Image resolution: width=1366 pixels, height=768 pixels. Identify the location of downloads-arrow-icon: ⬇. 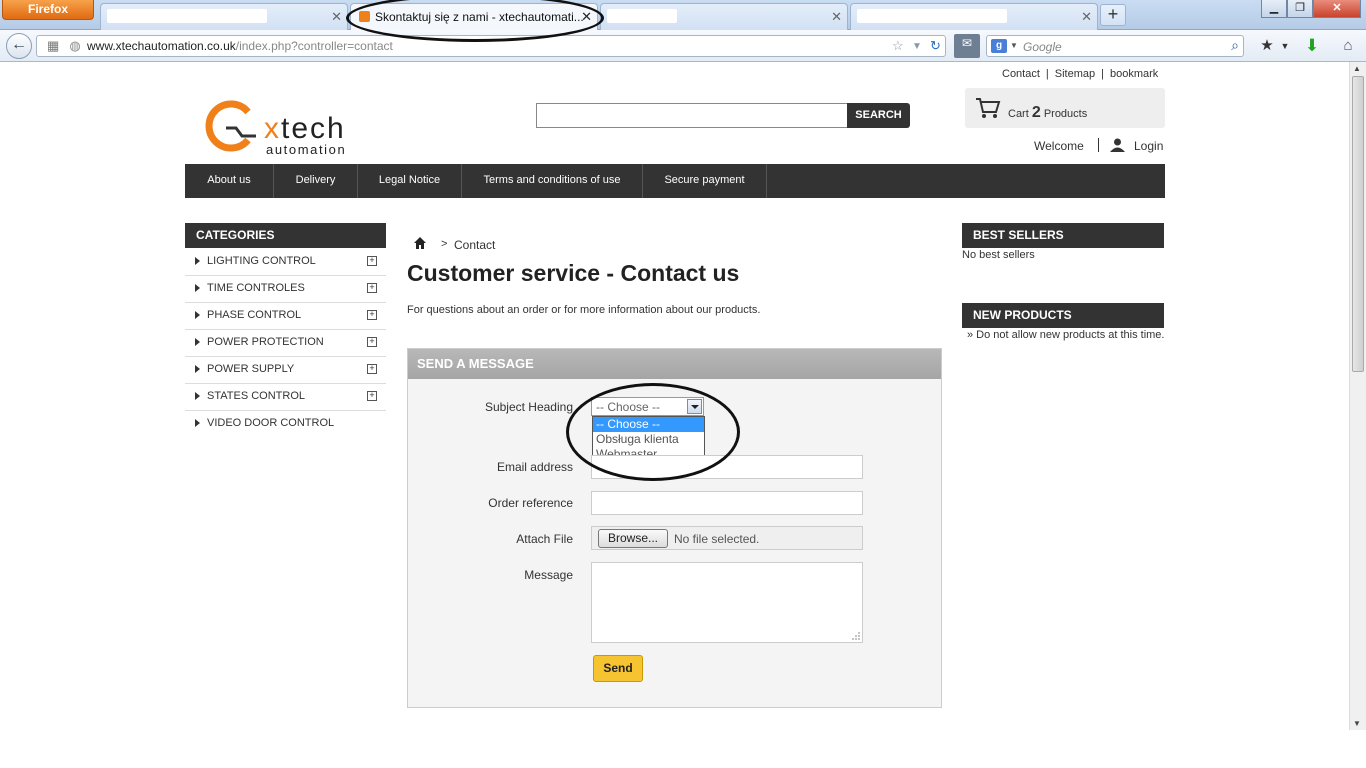
(1312, 46).